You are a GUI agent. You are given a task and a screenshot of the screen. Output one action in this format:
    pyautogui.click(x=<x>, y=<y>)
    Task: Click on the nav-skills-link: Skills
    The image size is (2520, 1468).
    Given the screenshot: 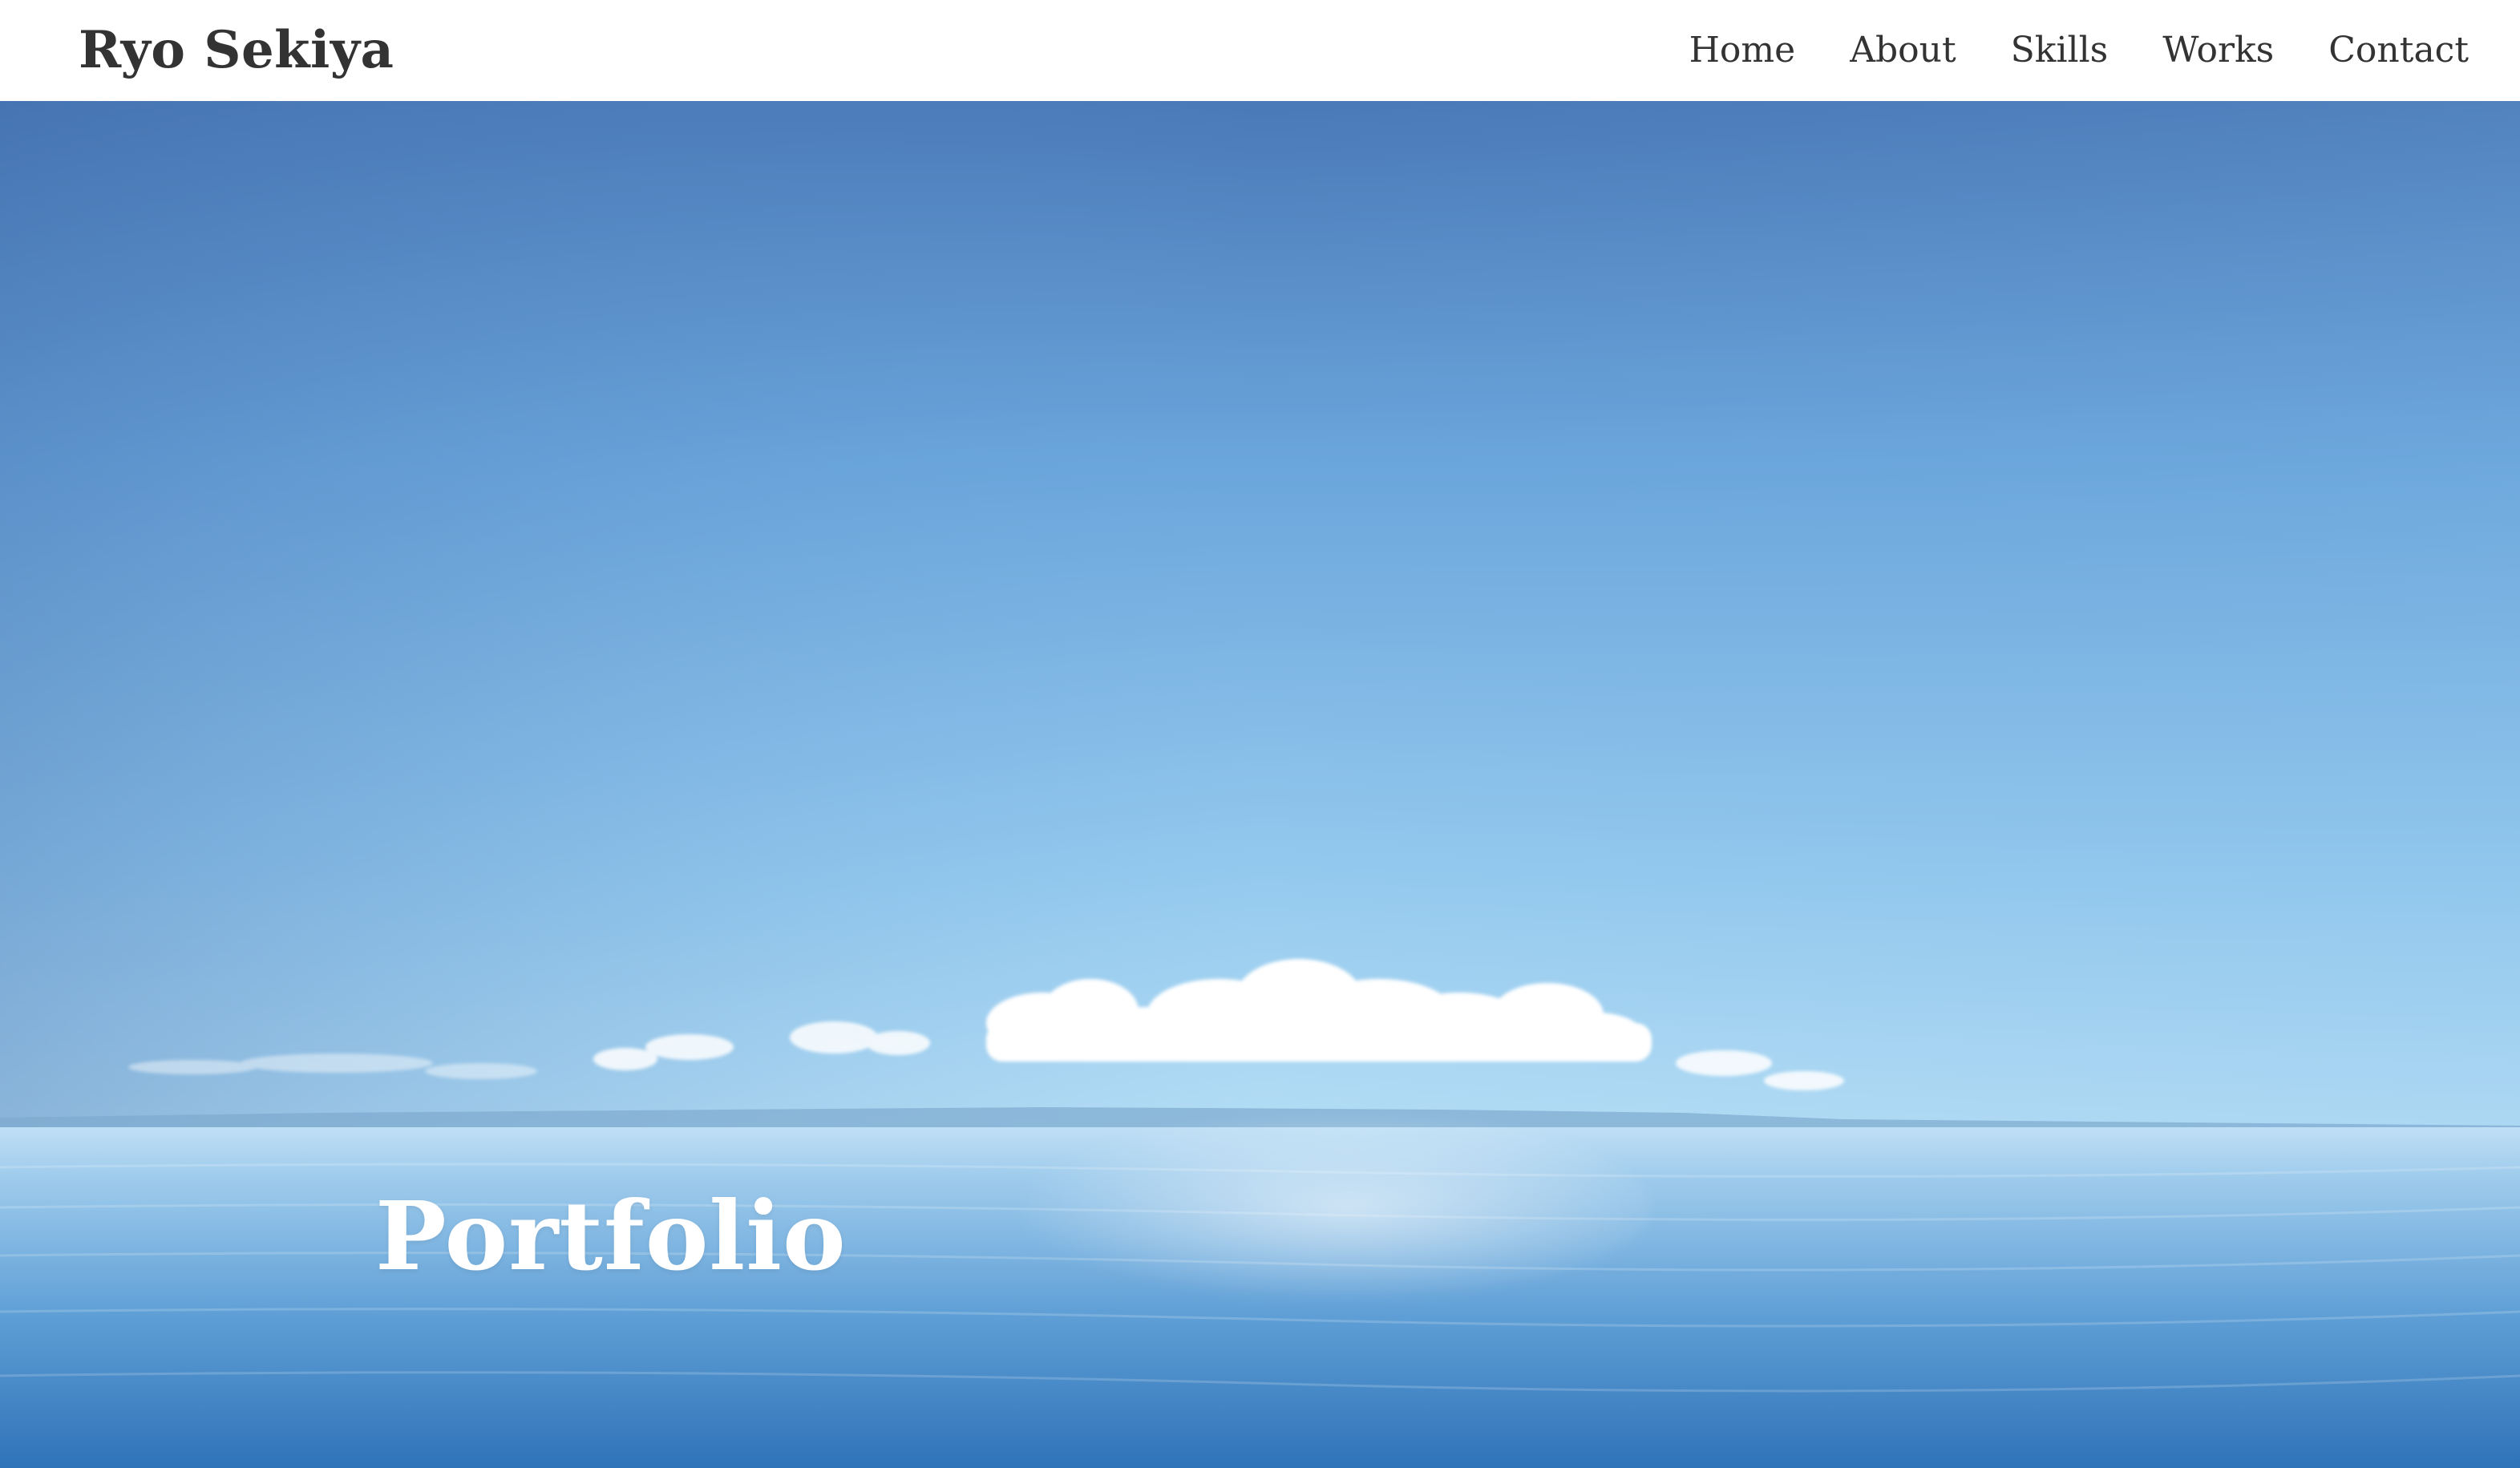 What is the action you would take?
    pyautogui.click(x=2060, y=51)
    